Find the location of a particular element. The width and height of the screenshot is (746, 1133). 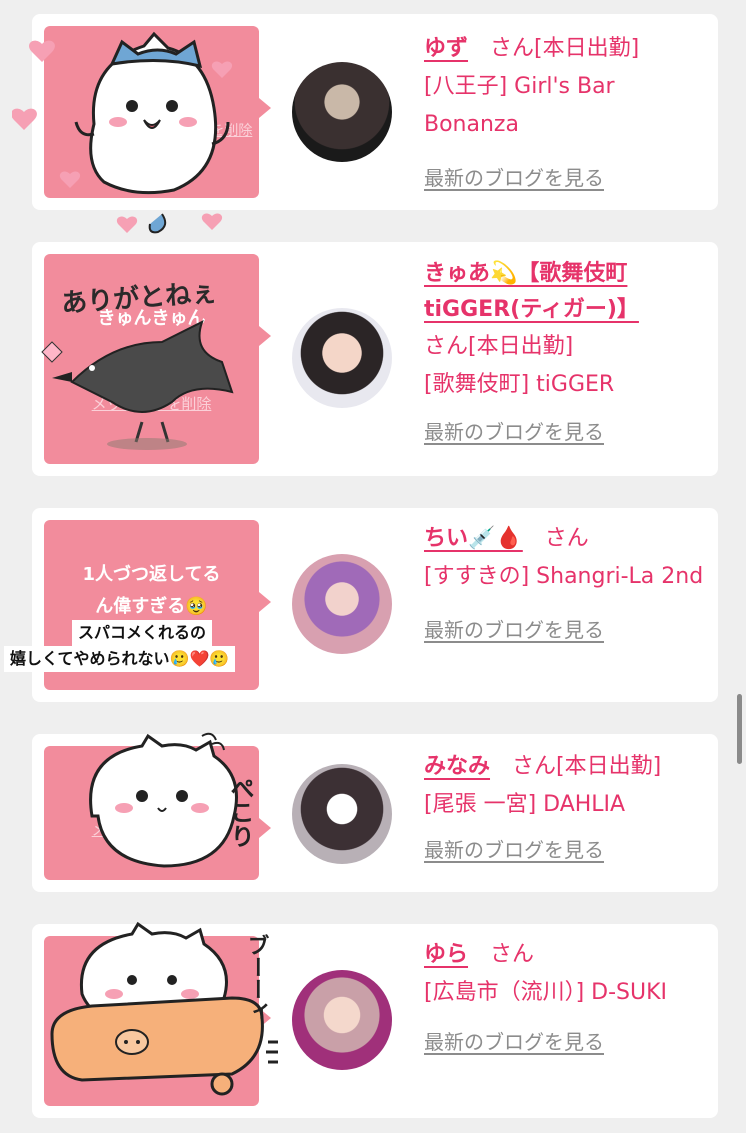

user-name-link: きゅあ💫【歌舞伎町tiGGER(ティガー)】 is located at coordinates (531, 291).